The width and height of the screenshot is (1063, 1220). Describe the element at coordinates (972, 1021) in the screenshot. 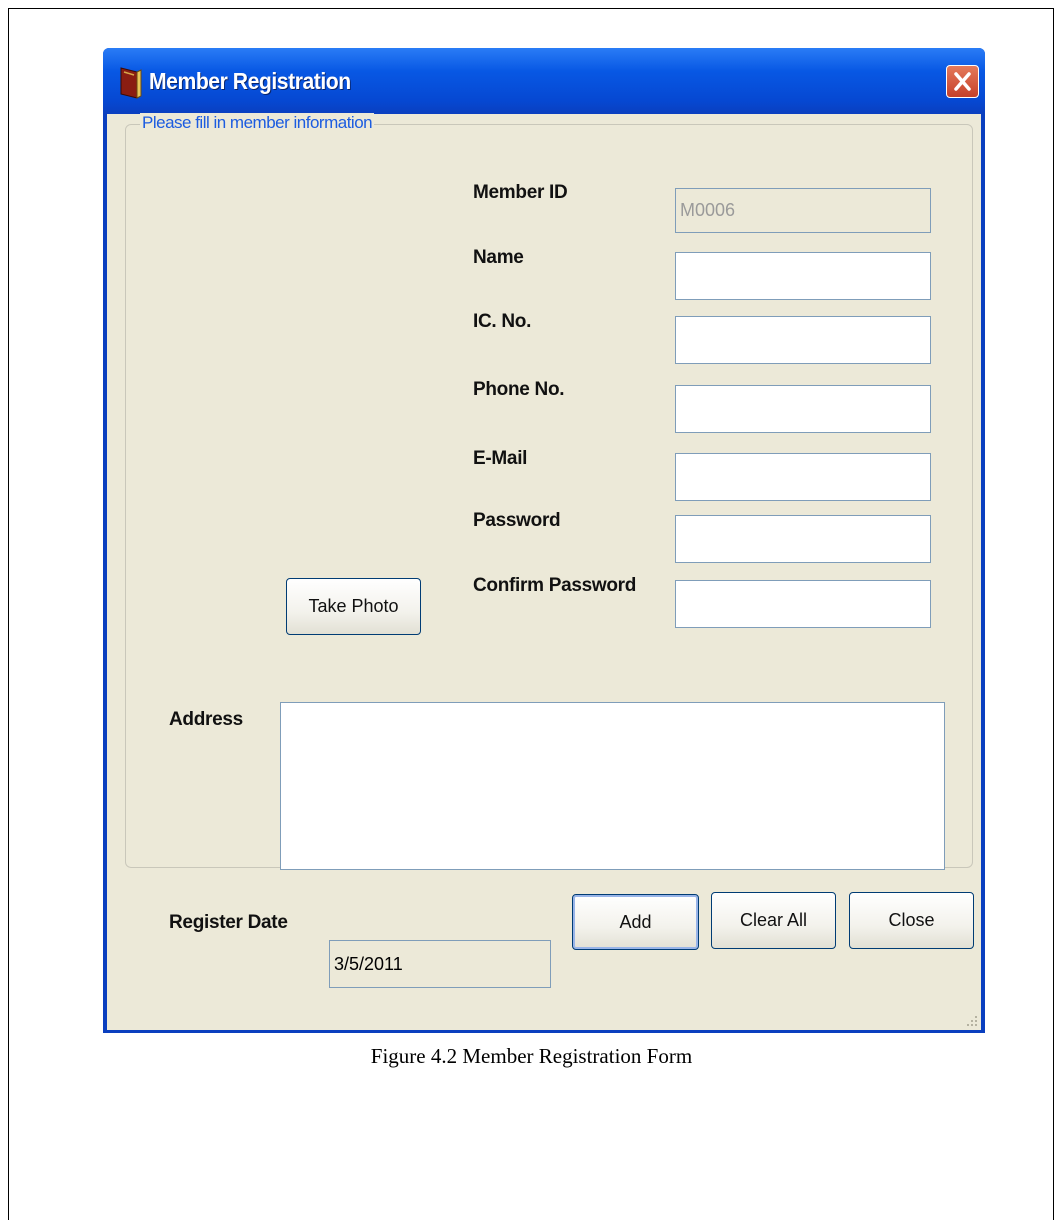

I see `resize-grip-icon` at that location.